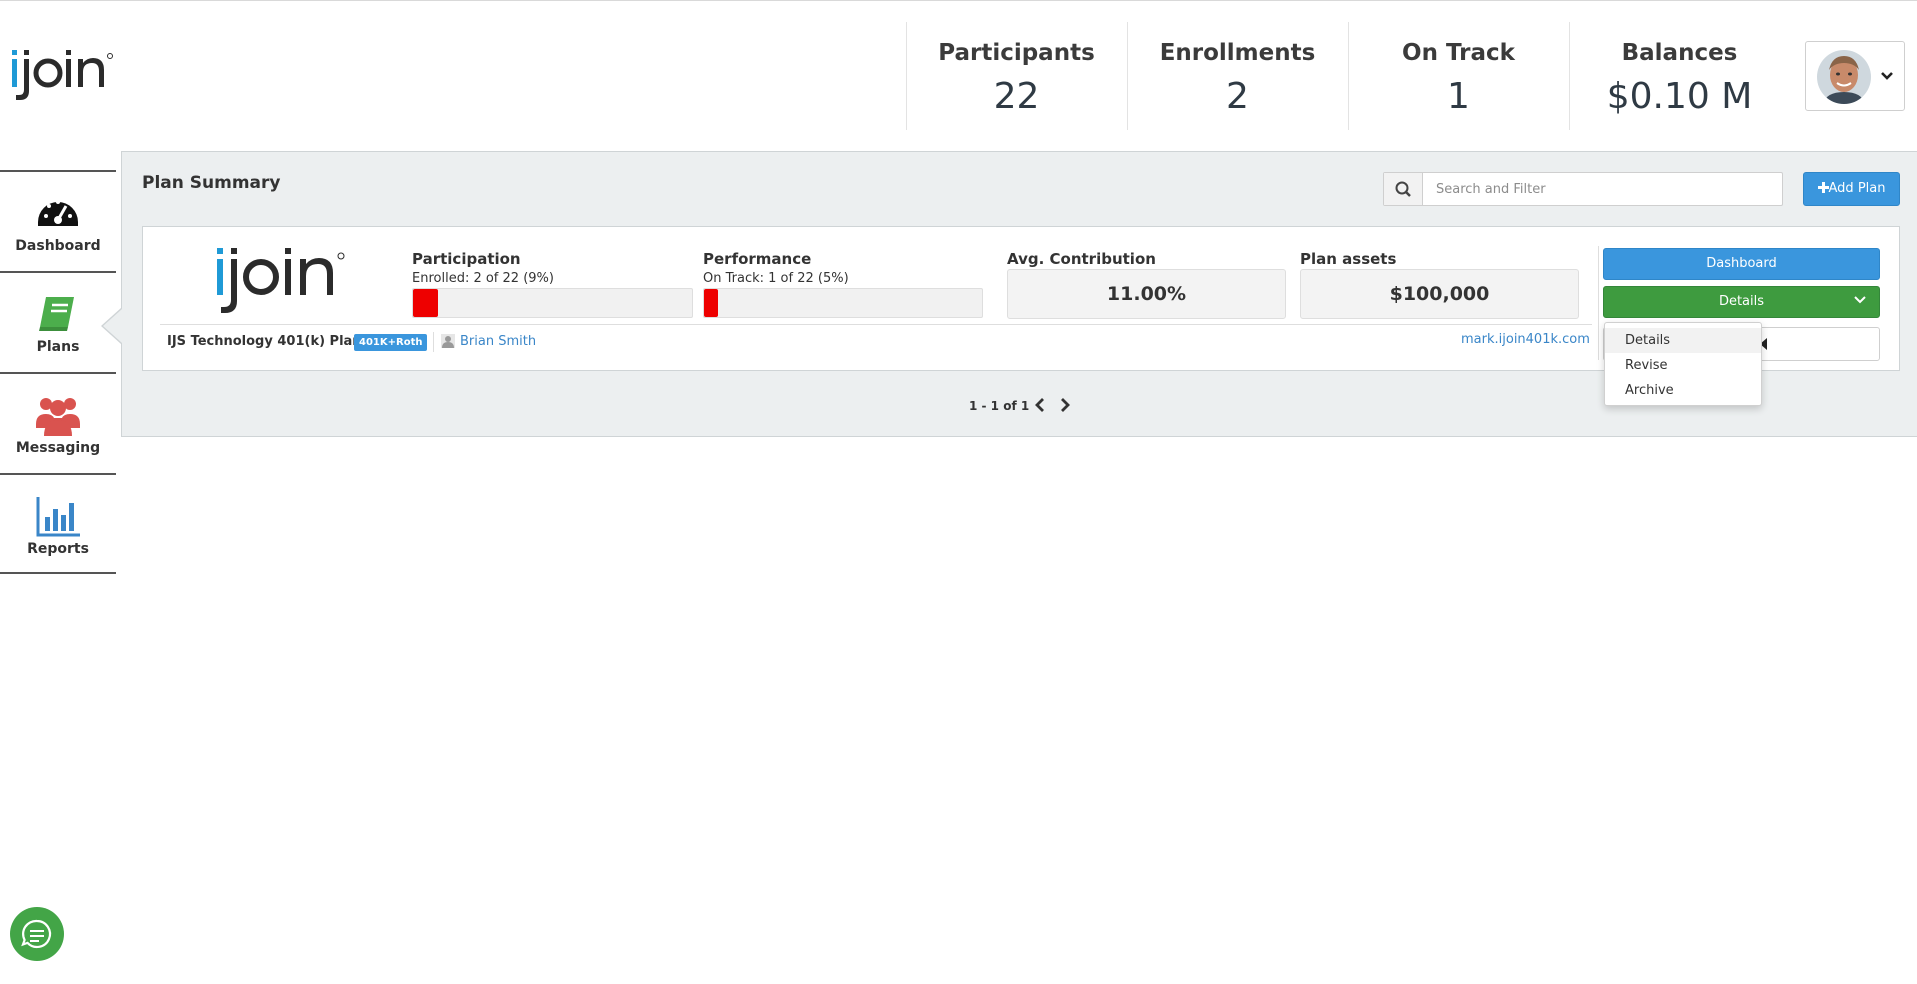 The image size is (1917, 984). Describe the element at coordinates (1679, 53) in the screenshot. I see `stat-label: Balances` at that location.